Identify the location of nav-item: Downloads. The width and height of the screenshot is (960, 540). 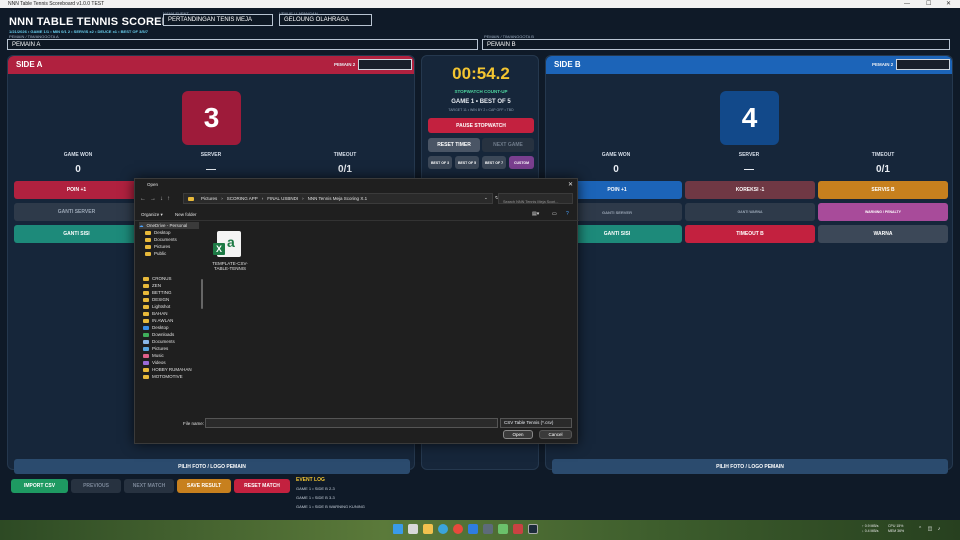
(171, 334).